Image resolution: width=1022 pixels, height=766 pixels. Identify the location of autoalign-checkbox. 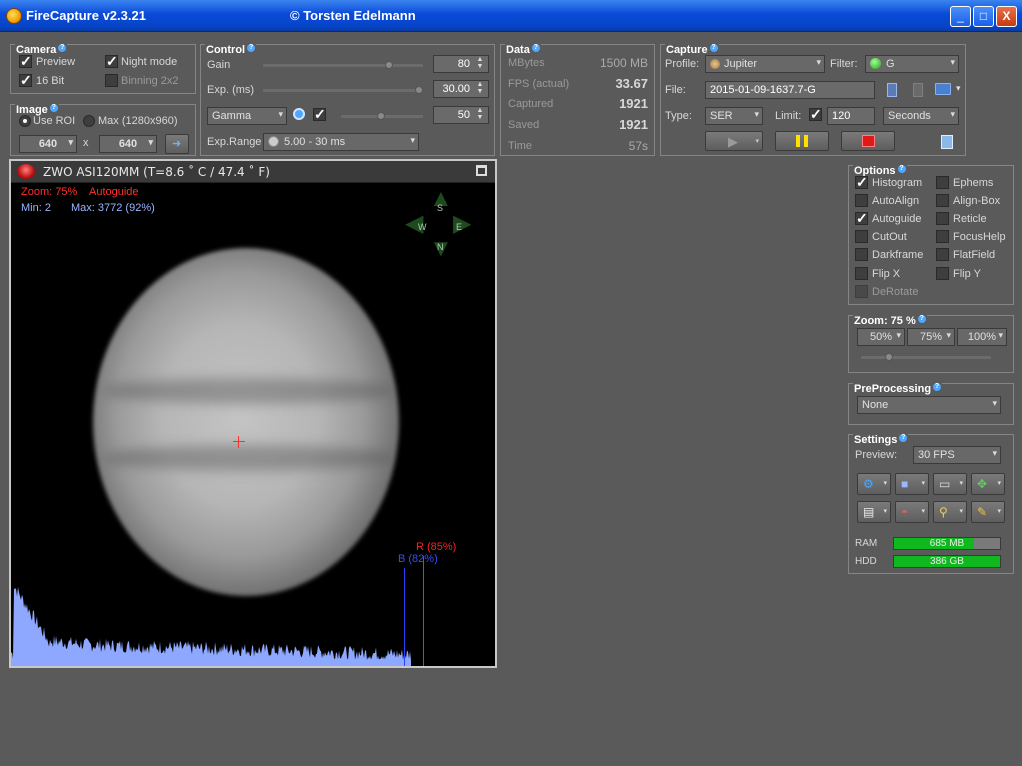
(861, 200).